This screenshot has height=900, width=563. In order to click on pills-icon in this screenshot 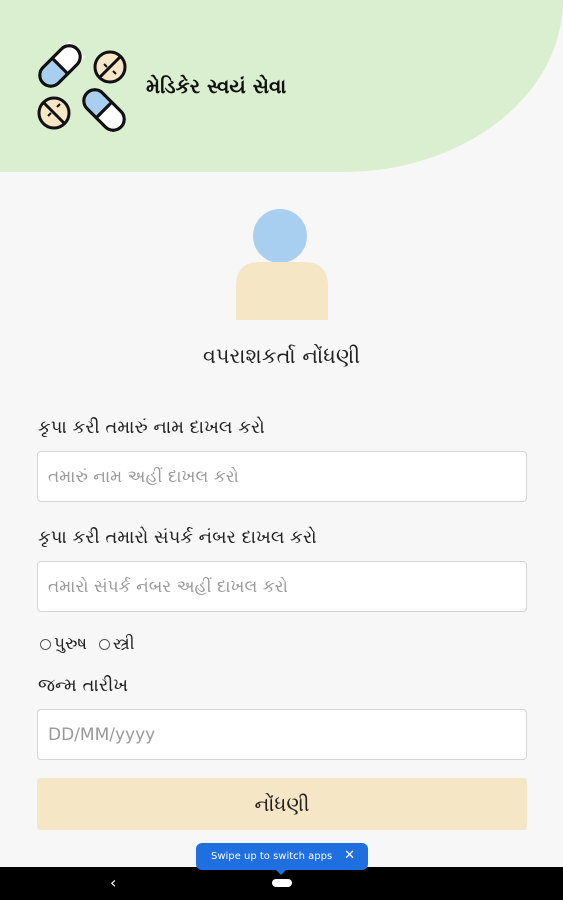, I will do `click(82, 86)`.